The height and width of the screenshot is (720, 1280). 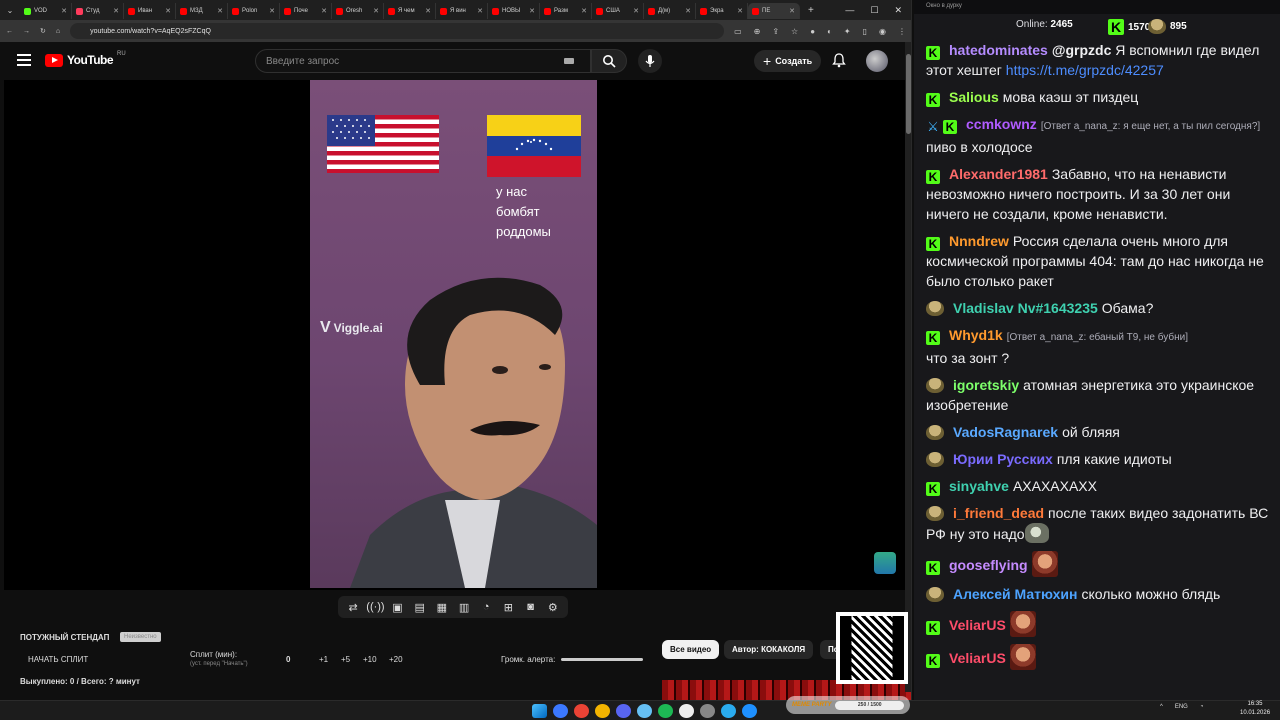 I want to click on sidebar-icon: ▯, so click(x=865, y=31).